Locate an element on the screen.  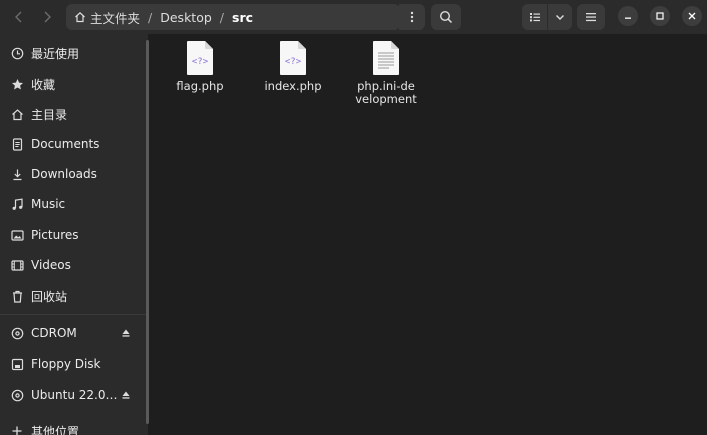
hamburger-icon is located at coordinates (591, 17).